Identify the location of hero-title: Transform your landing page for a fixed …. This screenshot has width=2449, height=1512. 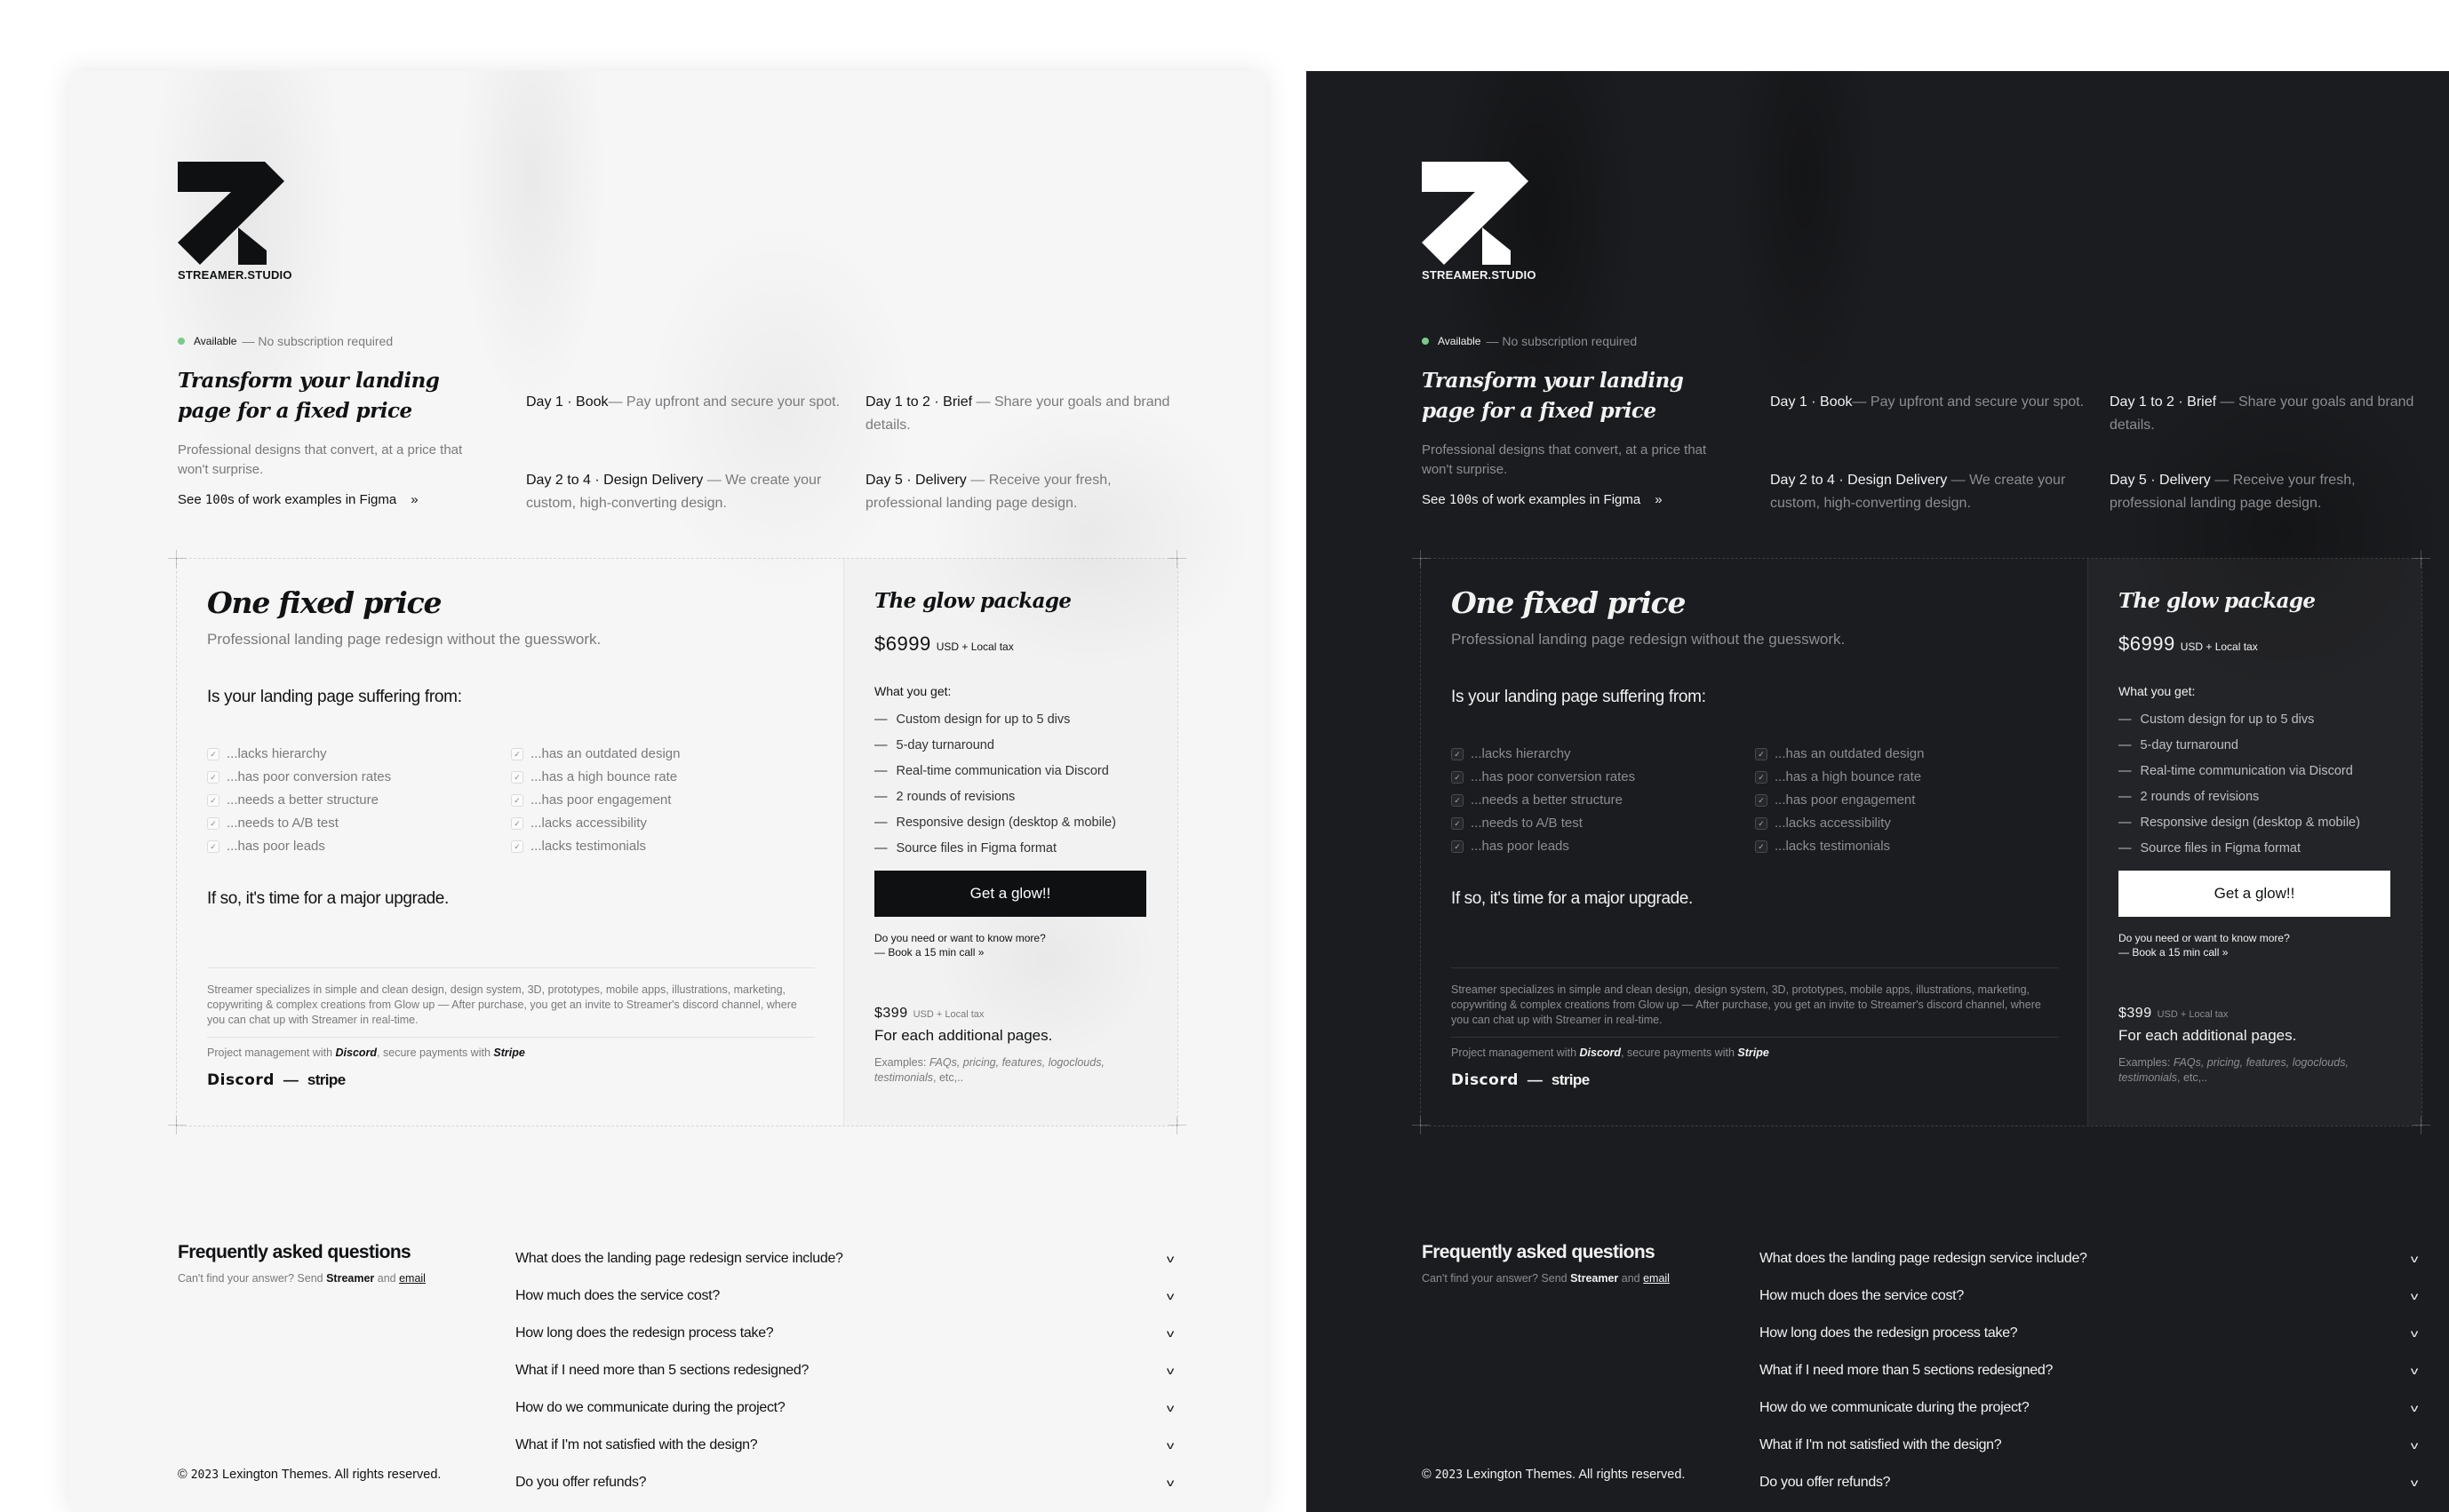
(309, 396).